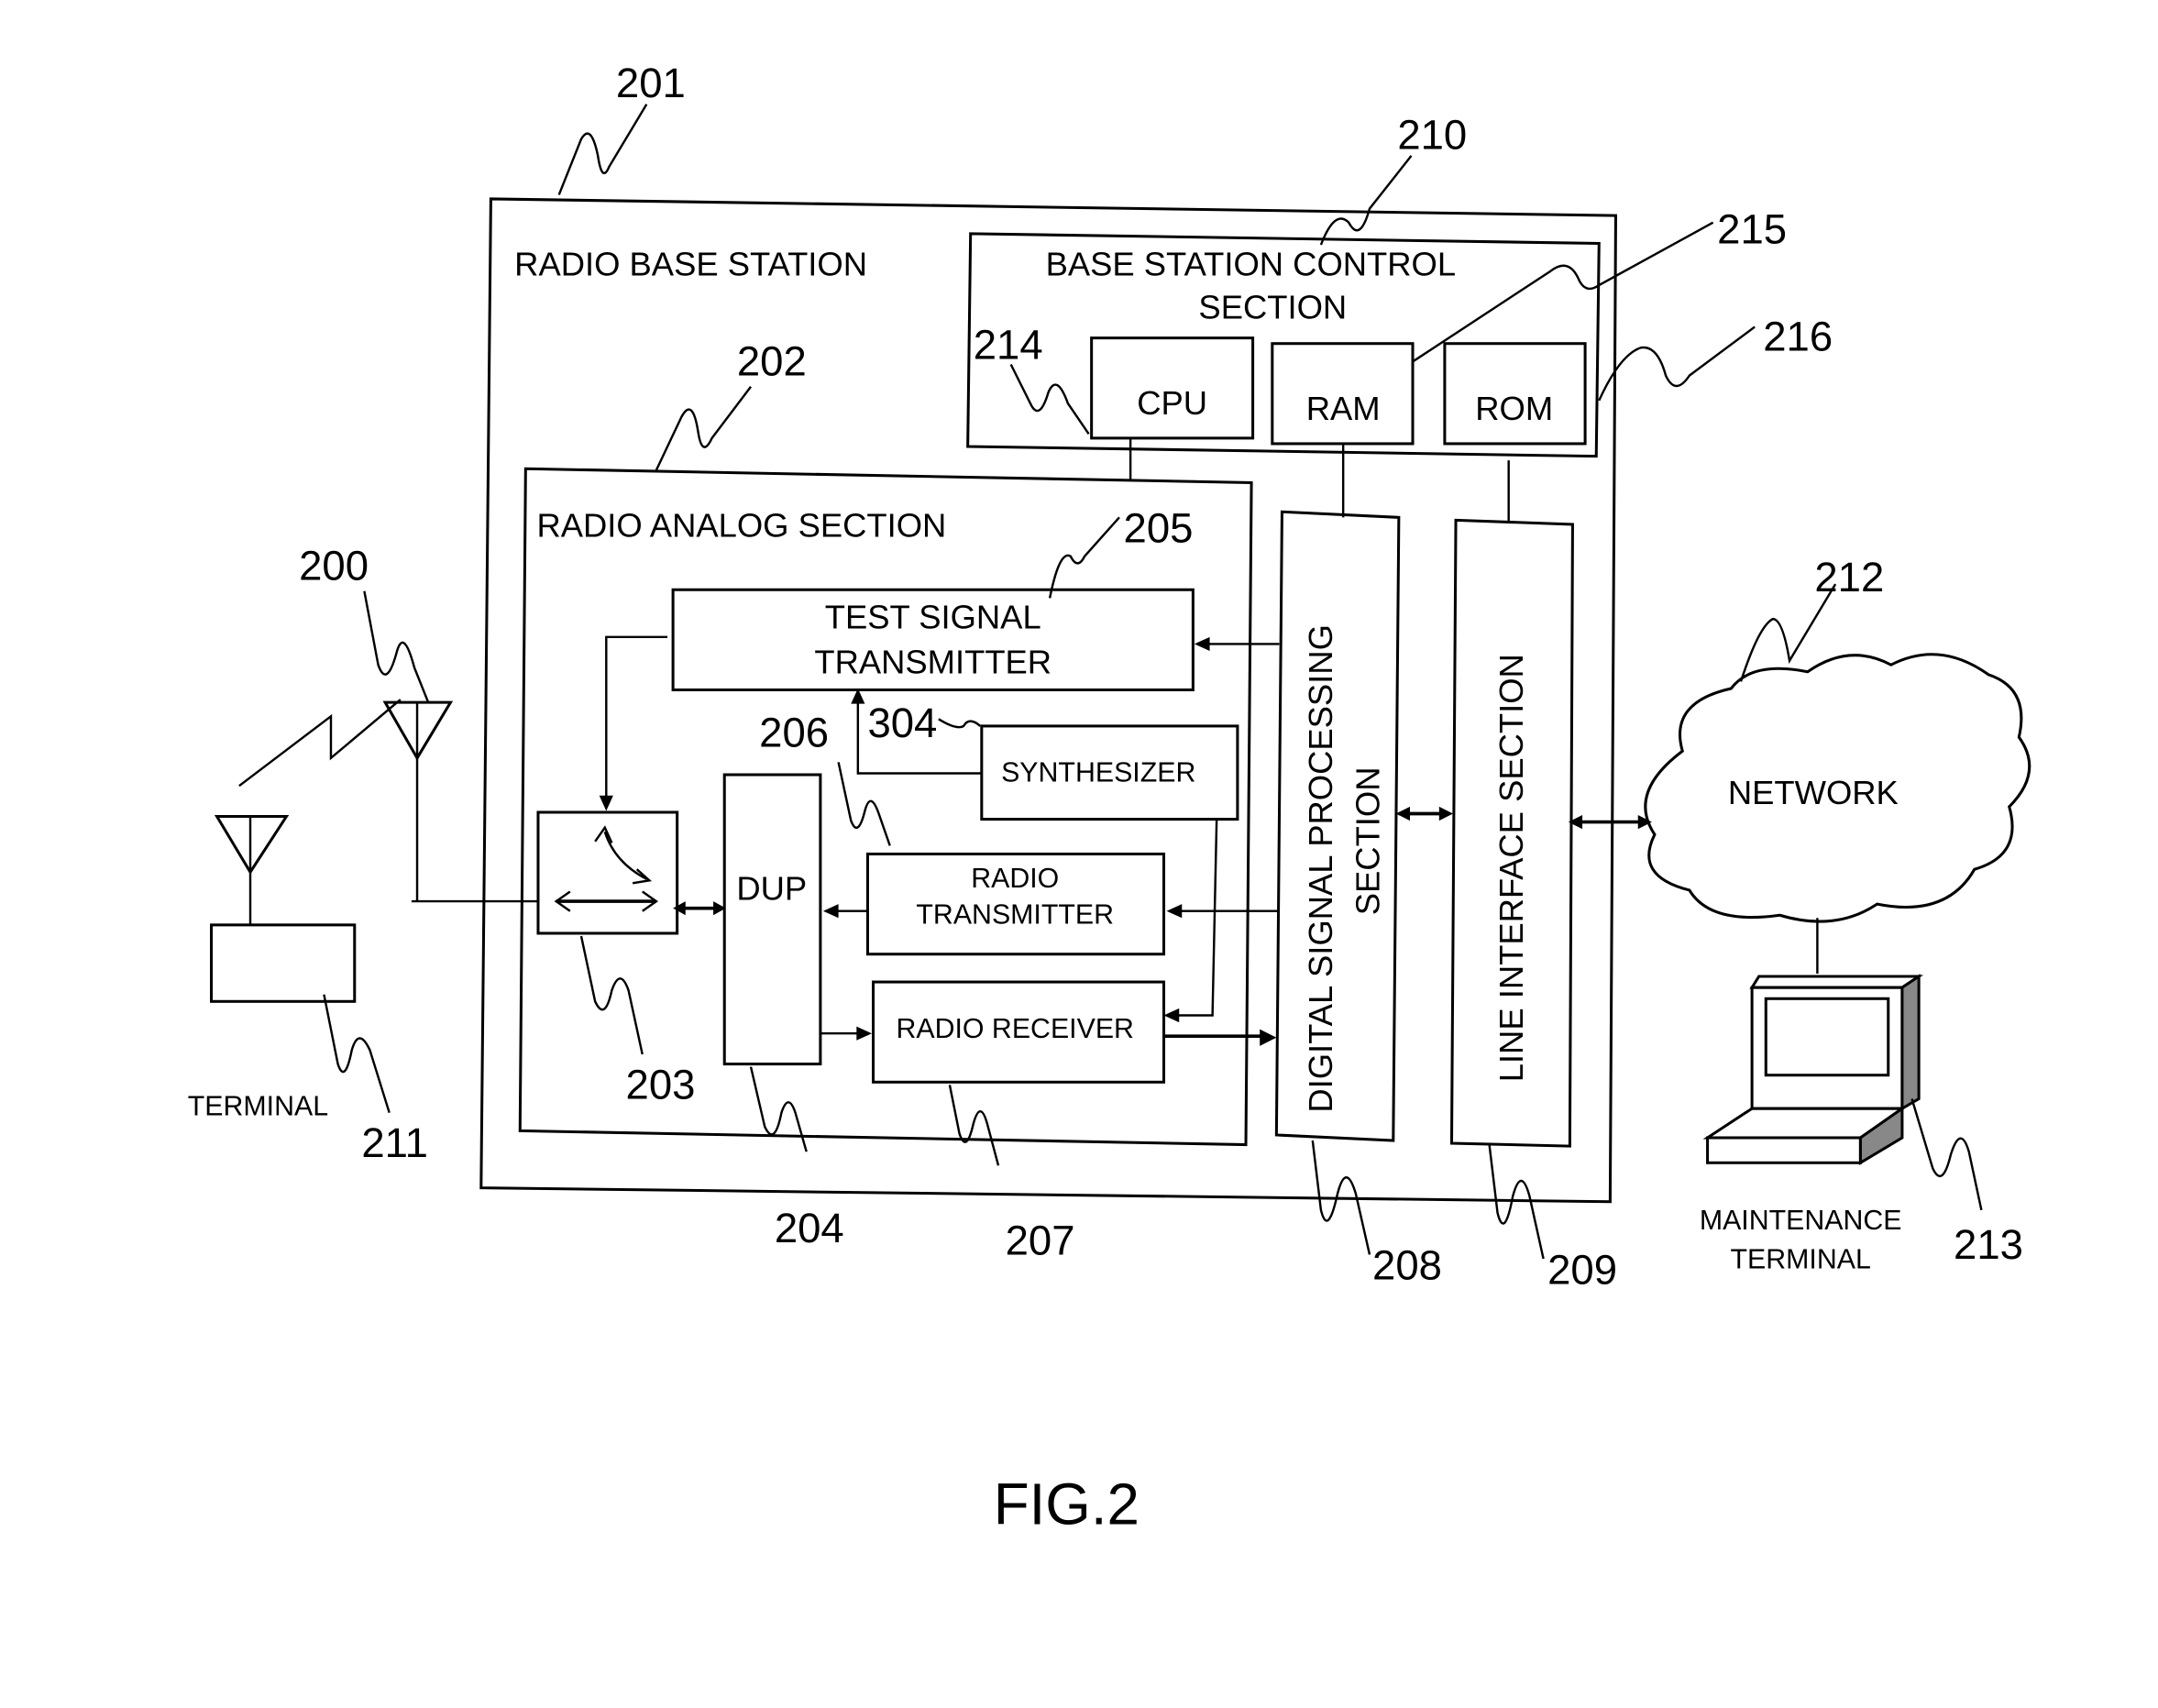  I want to click on ref-211: 211, so click(394, 1142).